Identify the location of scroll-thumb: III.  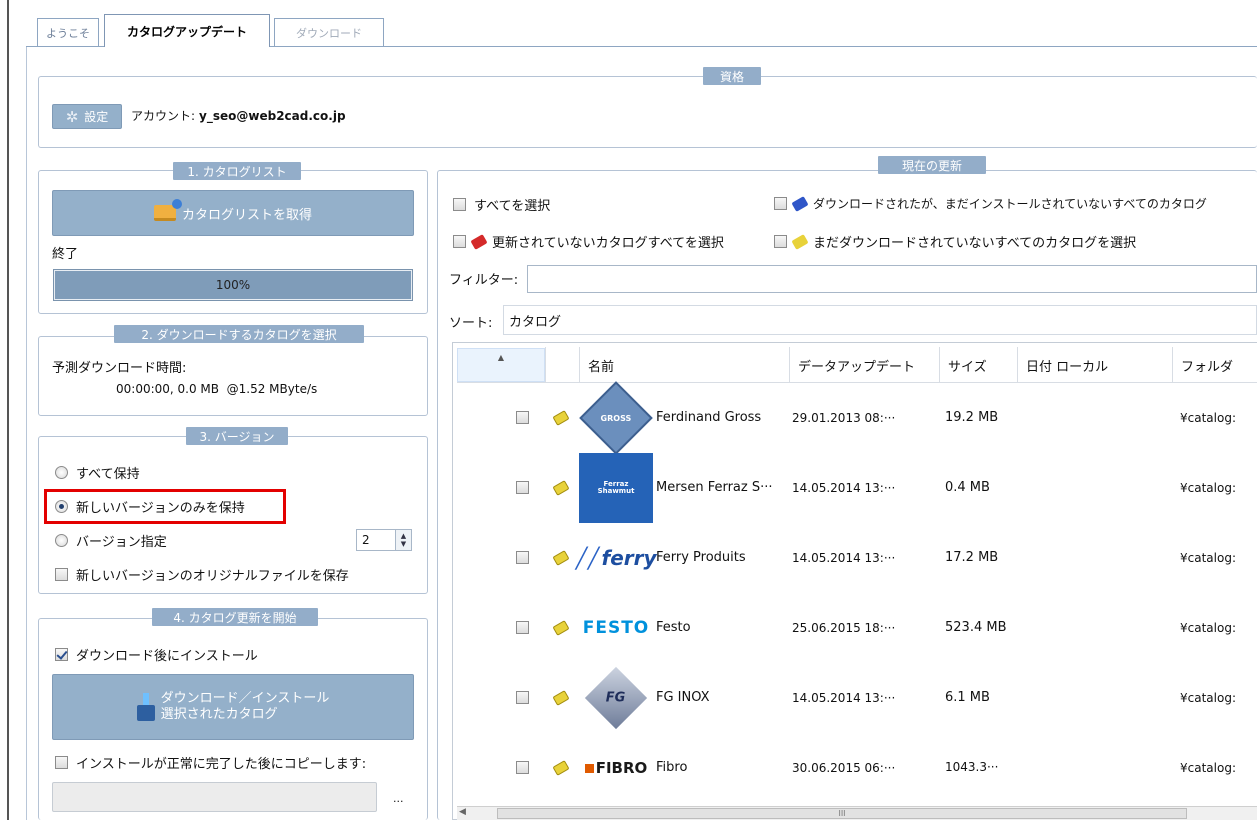
(842, 813).